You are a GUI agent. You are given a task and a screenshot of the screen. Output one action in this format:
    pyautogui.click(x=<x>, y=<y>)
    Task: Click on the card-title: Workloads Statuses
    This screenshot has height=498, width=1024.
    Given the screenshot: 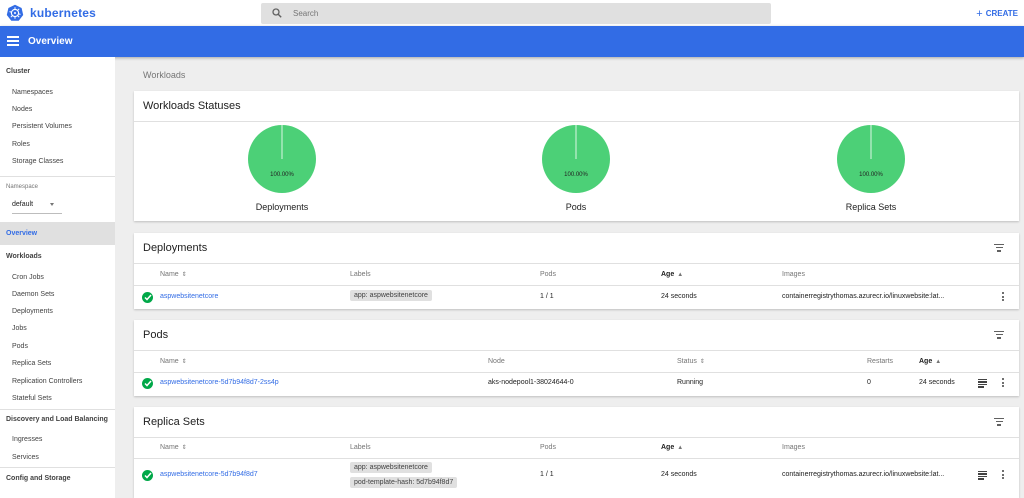 What is the action you would take?
    pyautogui.click(x=192, y=106)
    